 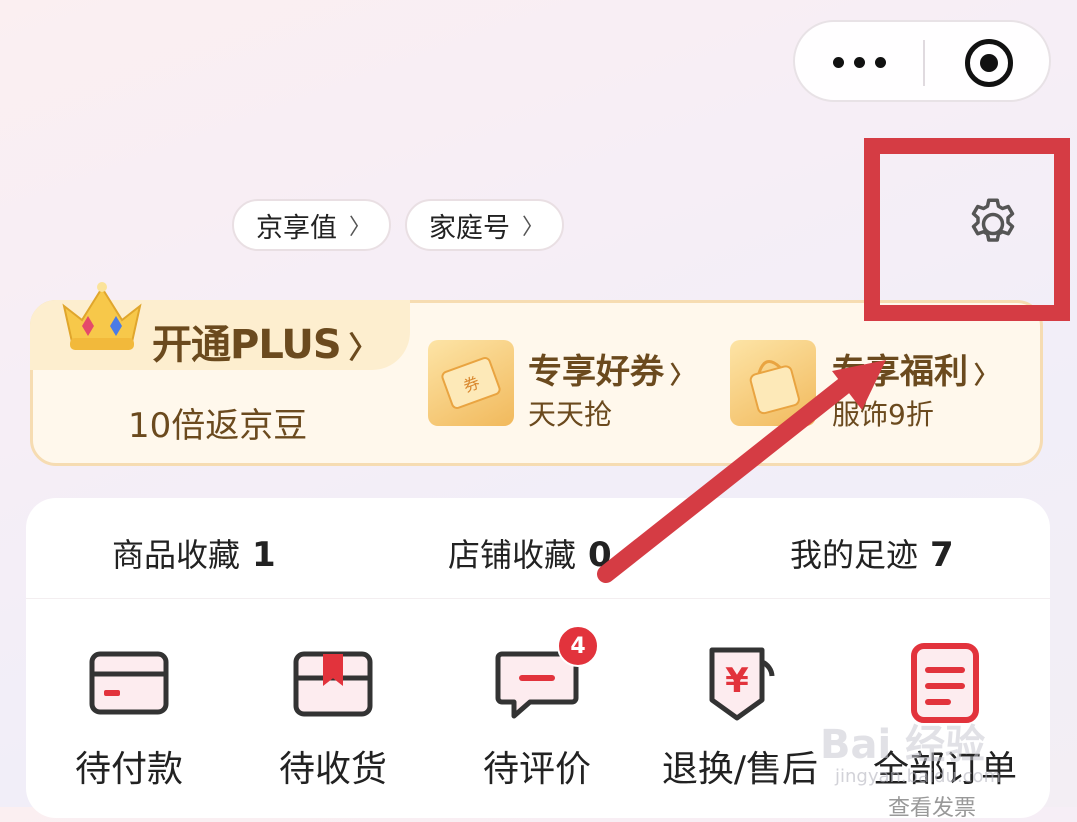 What do you see at coordinates (218, 426) in the screenshot?
I see `plus-subtitle: 10倍返京豆` at bounding box center [218, 426].